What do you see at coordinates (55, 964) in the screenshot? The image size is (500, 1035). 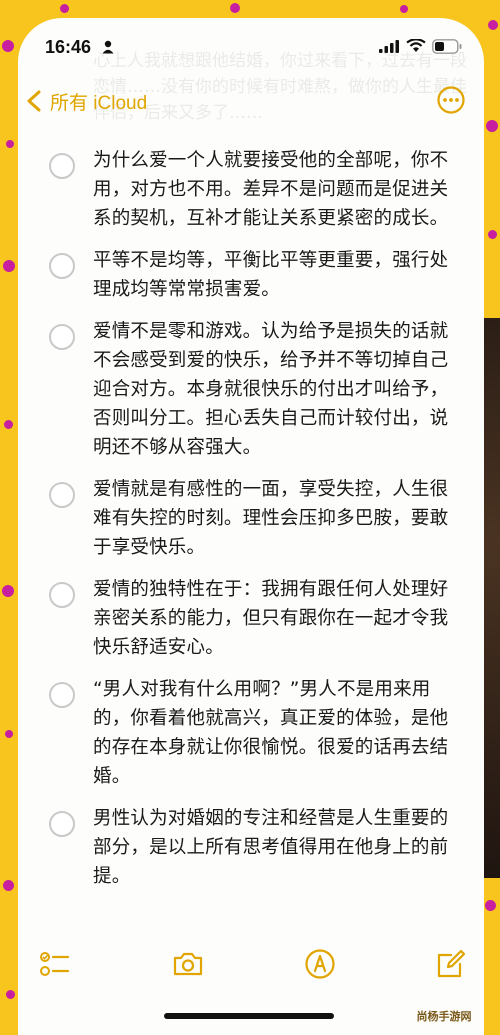 I see `checklist-icon` at bounding box center [55, 964].